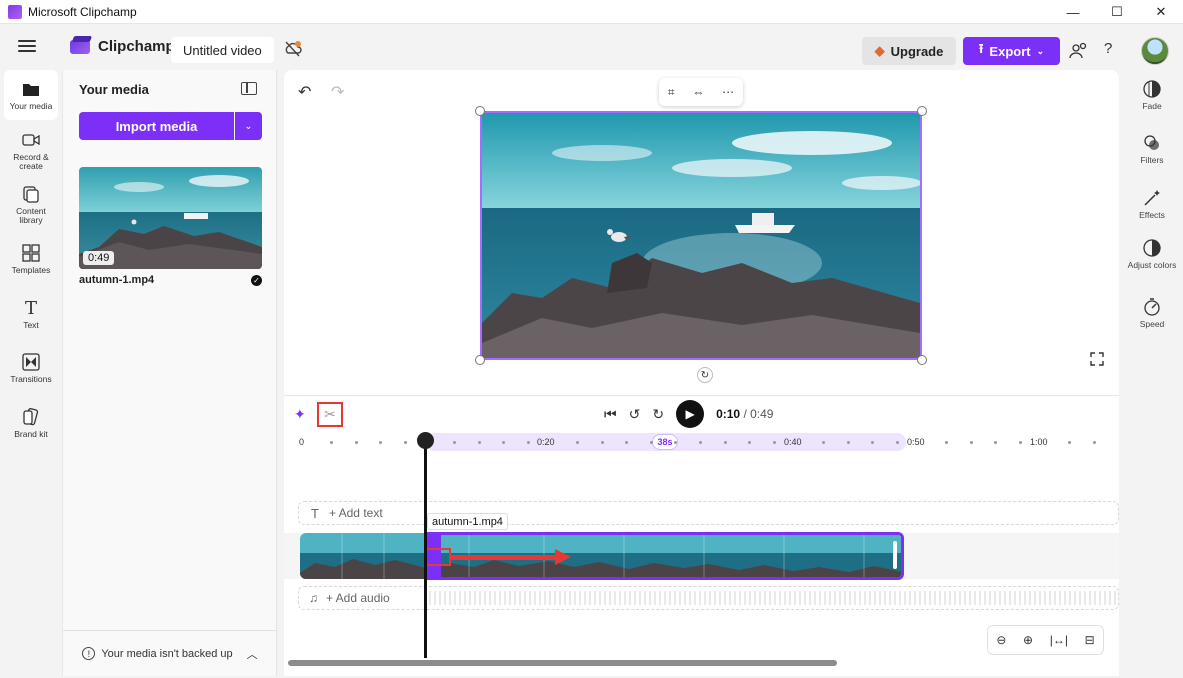 This screenshot has height=678, width=1183. I want to click on playhead-handle, so click(425, 440).